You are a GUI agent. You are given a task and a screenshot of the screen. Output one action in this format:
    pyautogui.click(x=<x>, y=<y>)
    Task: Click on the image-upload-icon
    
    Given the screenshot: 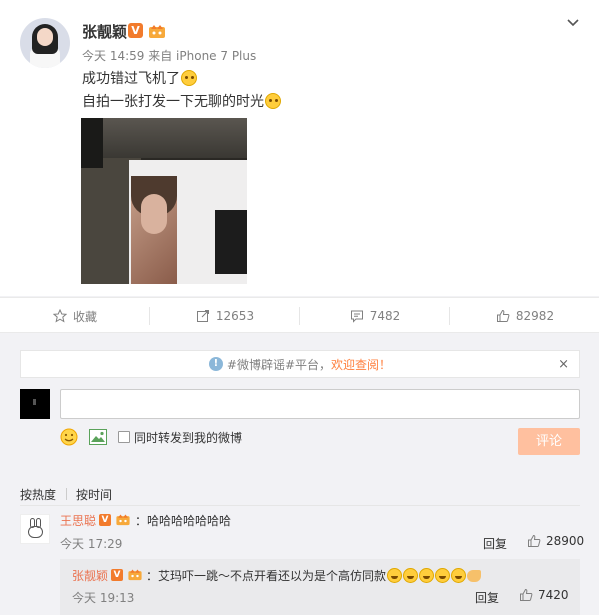 What is the action you would take?
    pyautogui.click(x=98, y=437)
    